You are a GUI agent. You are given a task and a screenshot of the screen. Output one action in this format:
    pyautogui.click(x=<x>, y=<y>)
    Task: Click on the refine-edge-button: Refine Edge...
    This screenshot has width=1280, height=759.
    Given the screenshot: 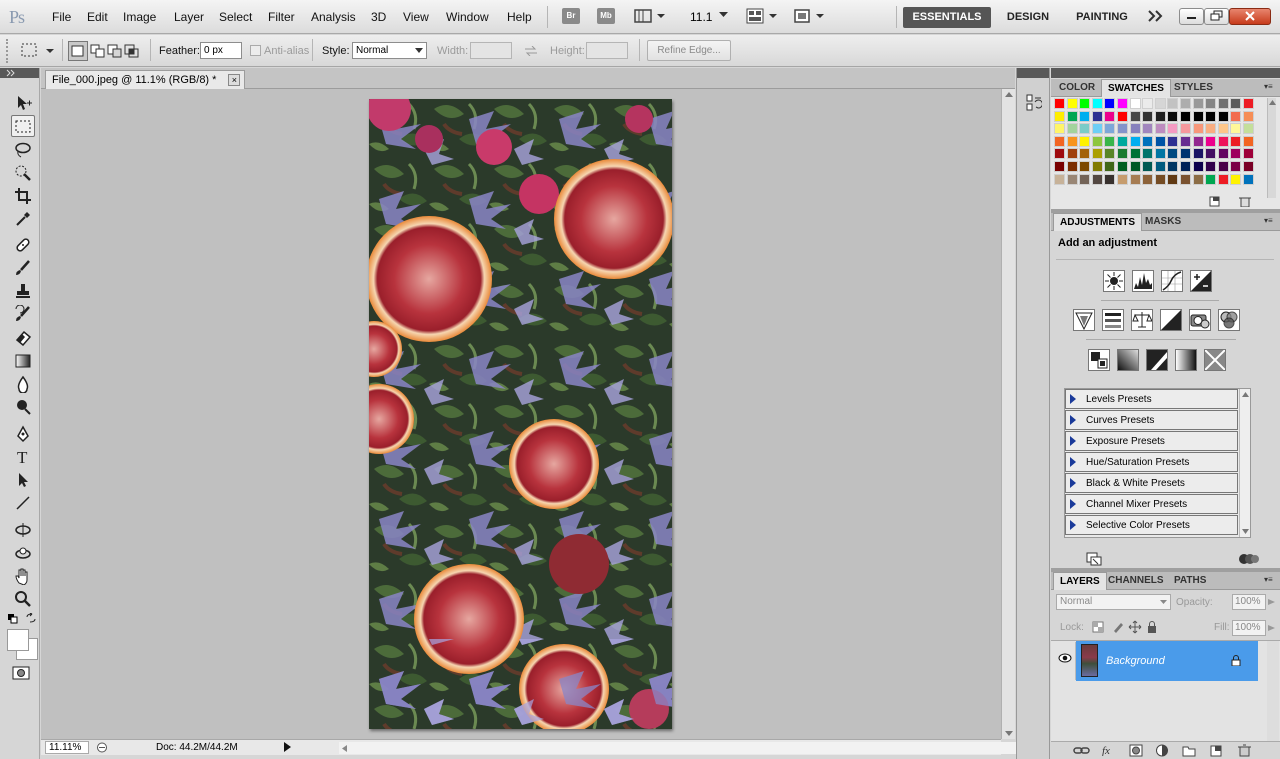 What is the action you would take?
    pyautogui.click(x=689, y=50)
    